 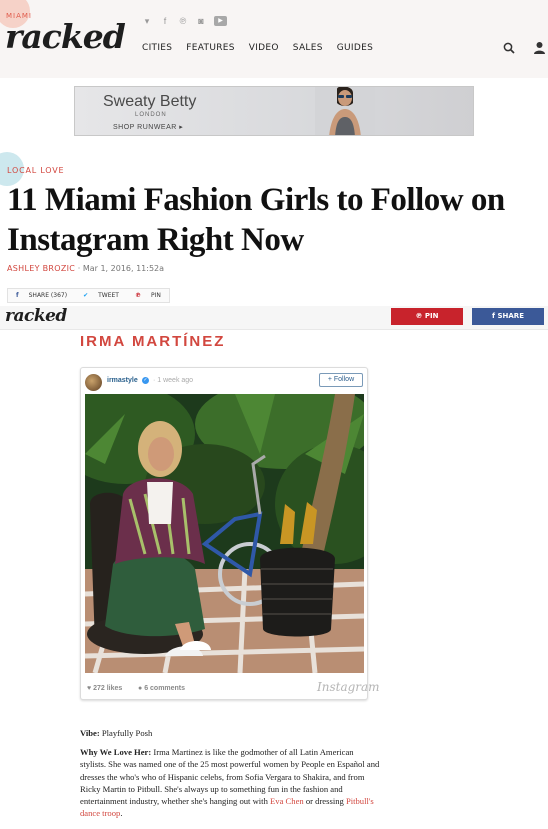 I want to click on facebook-share-label: SHARE (367), so click(x=48, y=295).